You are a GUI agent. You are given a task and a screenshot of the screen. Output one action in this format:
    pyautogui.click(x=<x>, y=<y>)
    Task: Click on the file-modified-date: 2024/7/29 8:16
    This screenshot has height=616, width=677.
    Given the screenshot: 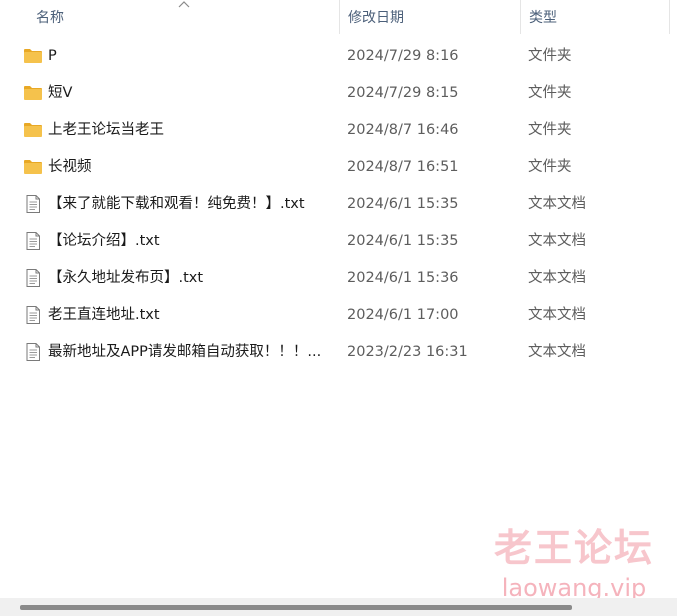 What is the action you would take?
    pyautogui.click(x=403, y=56)
    